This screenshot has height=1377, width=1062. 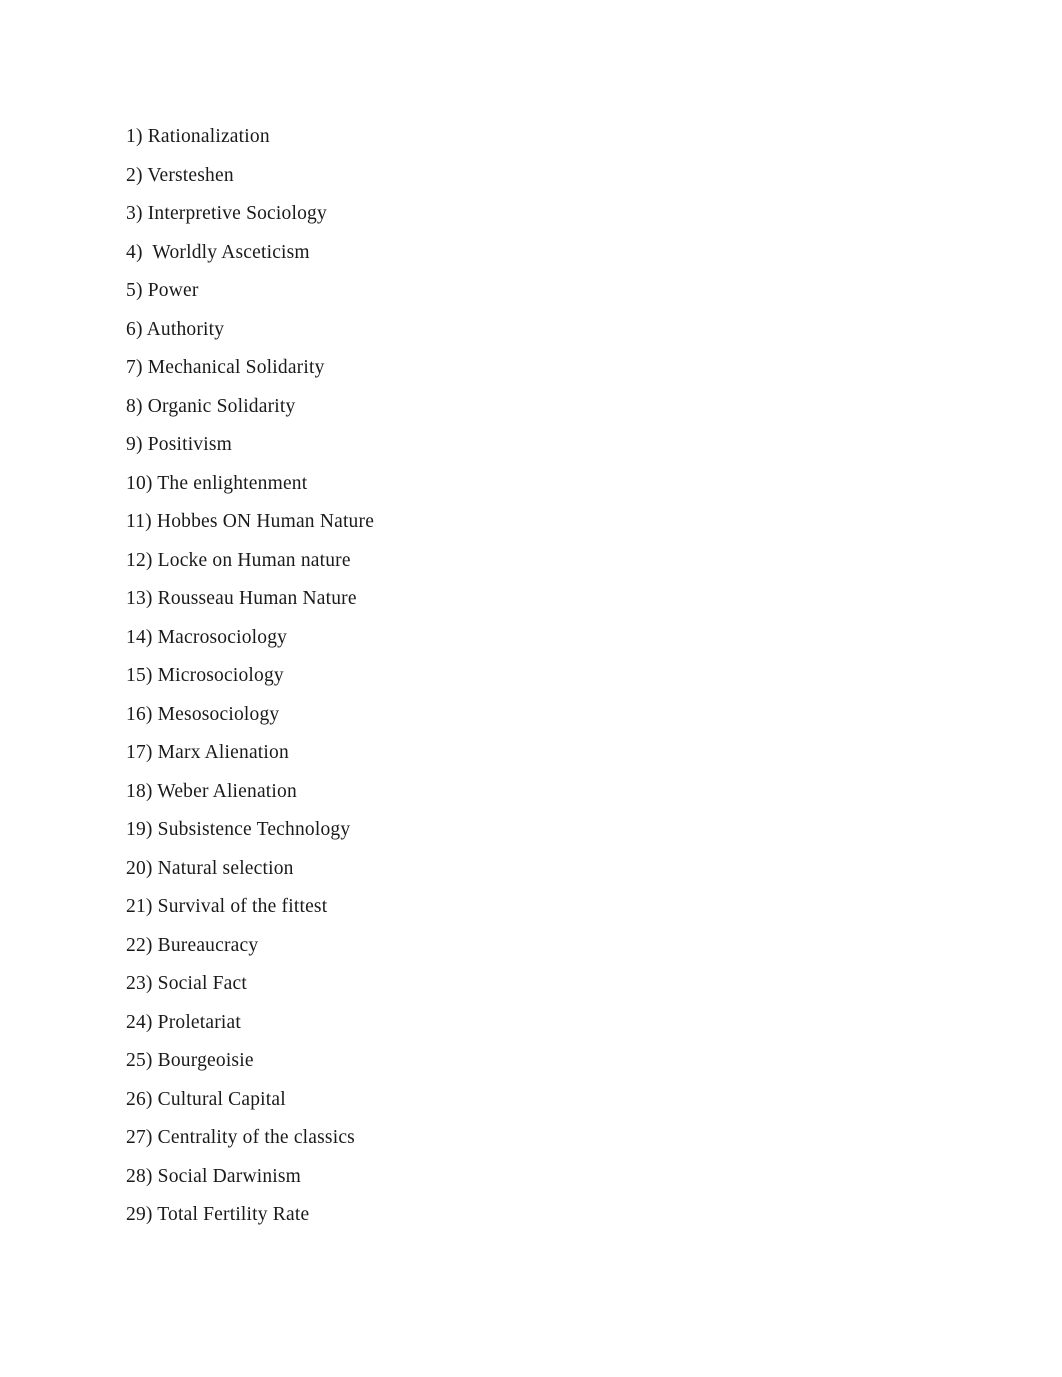 I want to click on list-item: 17) Marx Alienation, so click(x=207, y=752).